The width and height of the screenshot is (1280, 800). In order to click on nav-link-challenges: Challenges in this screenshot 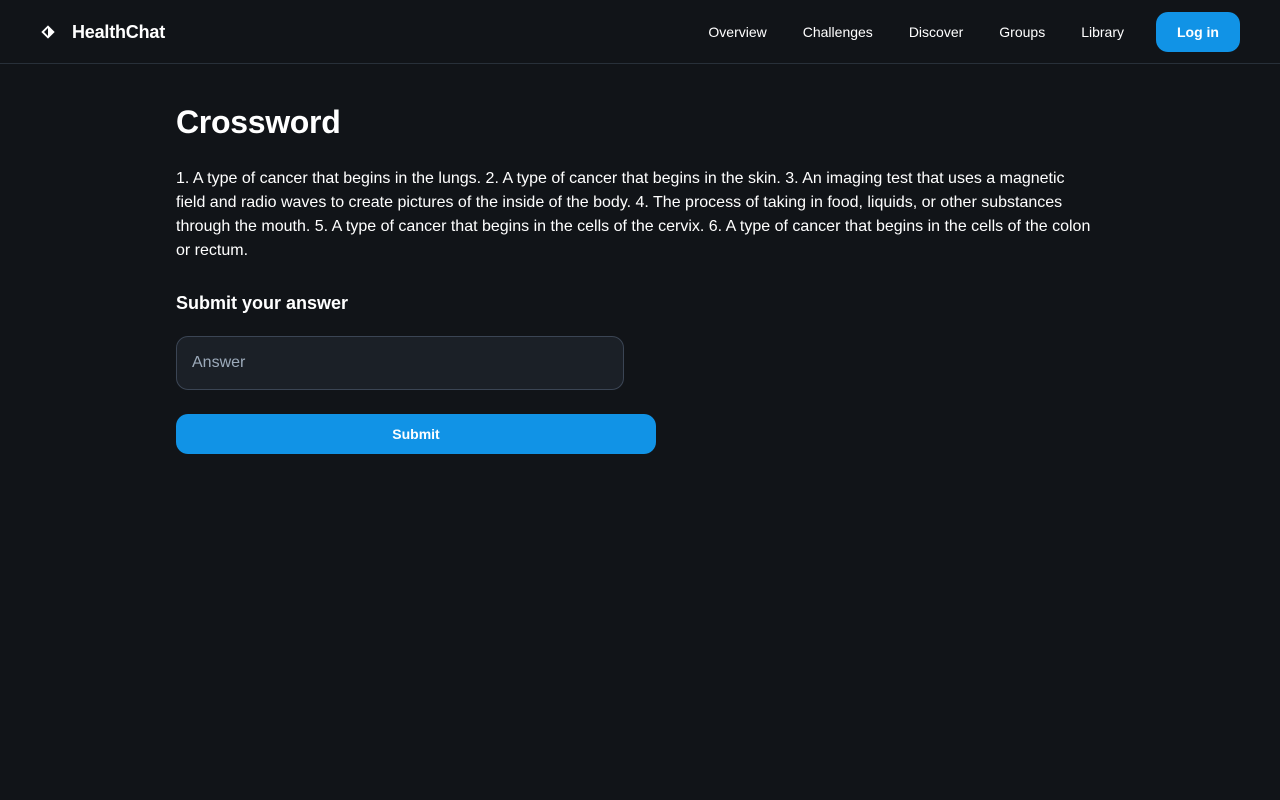, I will do `click(838, 32)`.